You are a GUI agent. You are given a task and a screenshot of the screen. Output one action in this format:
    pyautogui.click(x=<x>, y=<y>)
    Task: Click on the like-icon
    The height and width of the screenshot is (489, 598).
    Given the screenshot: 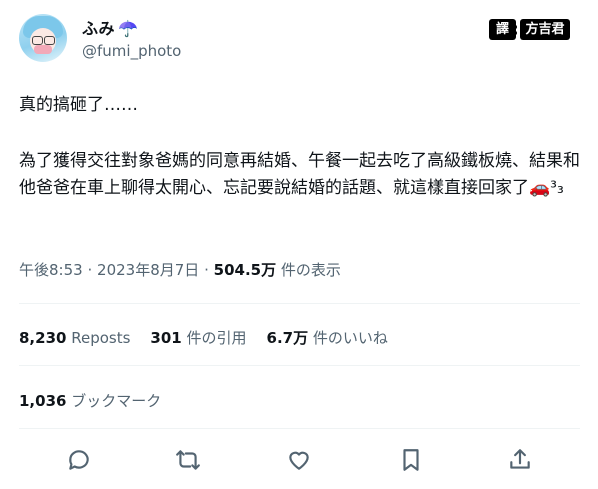 What is the action you would take?
    pyautogui.click(x=299, y=460)
    